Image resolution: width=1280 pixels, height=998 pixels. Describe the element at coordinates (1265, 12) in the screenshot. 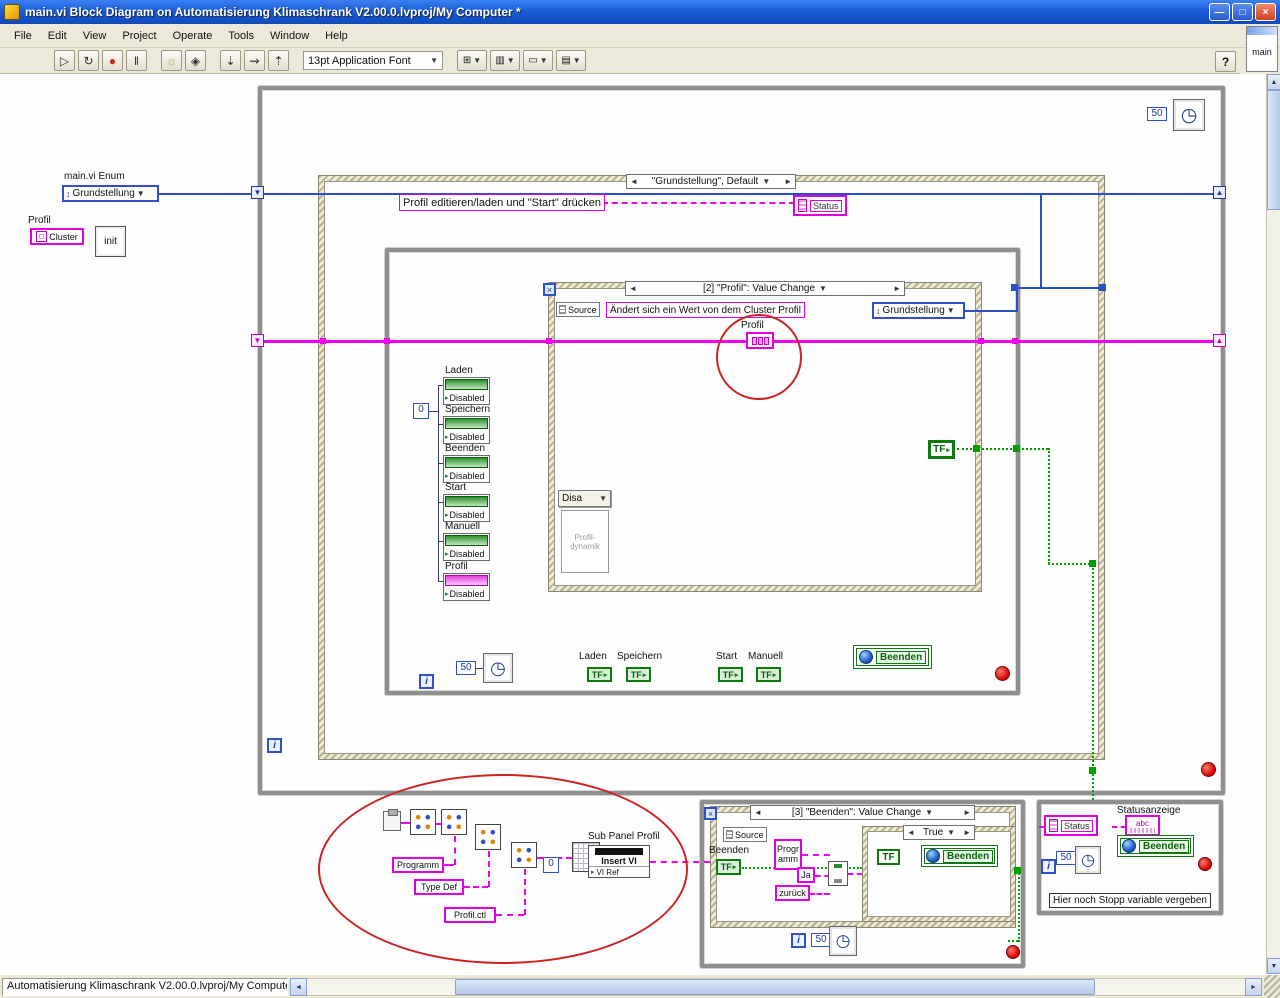

I see `close-button: ×` at that location.